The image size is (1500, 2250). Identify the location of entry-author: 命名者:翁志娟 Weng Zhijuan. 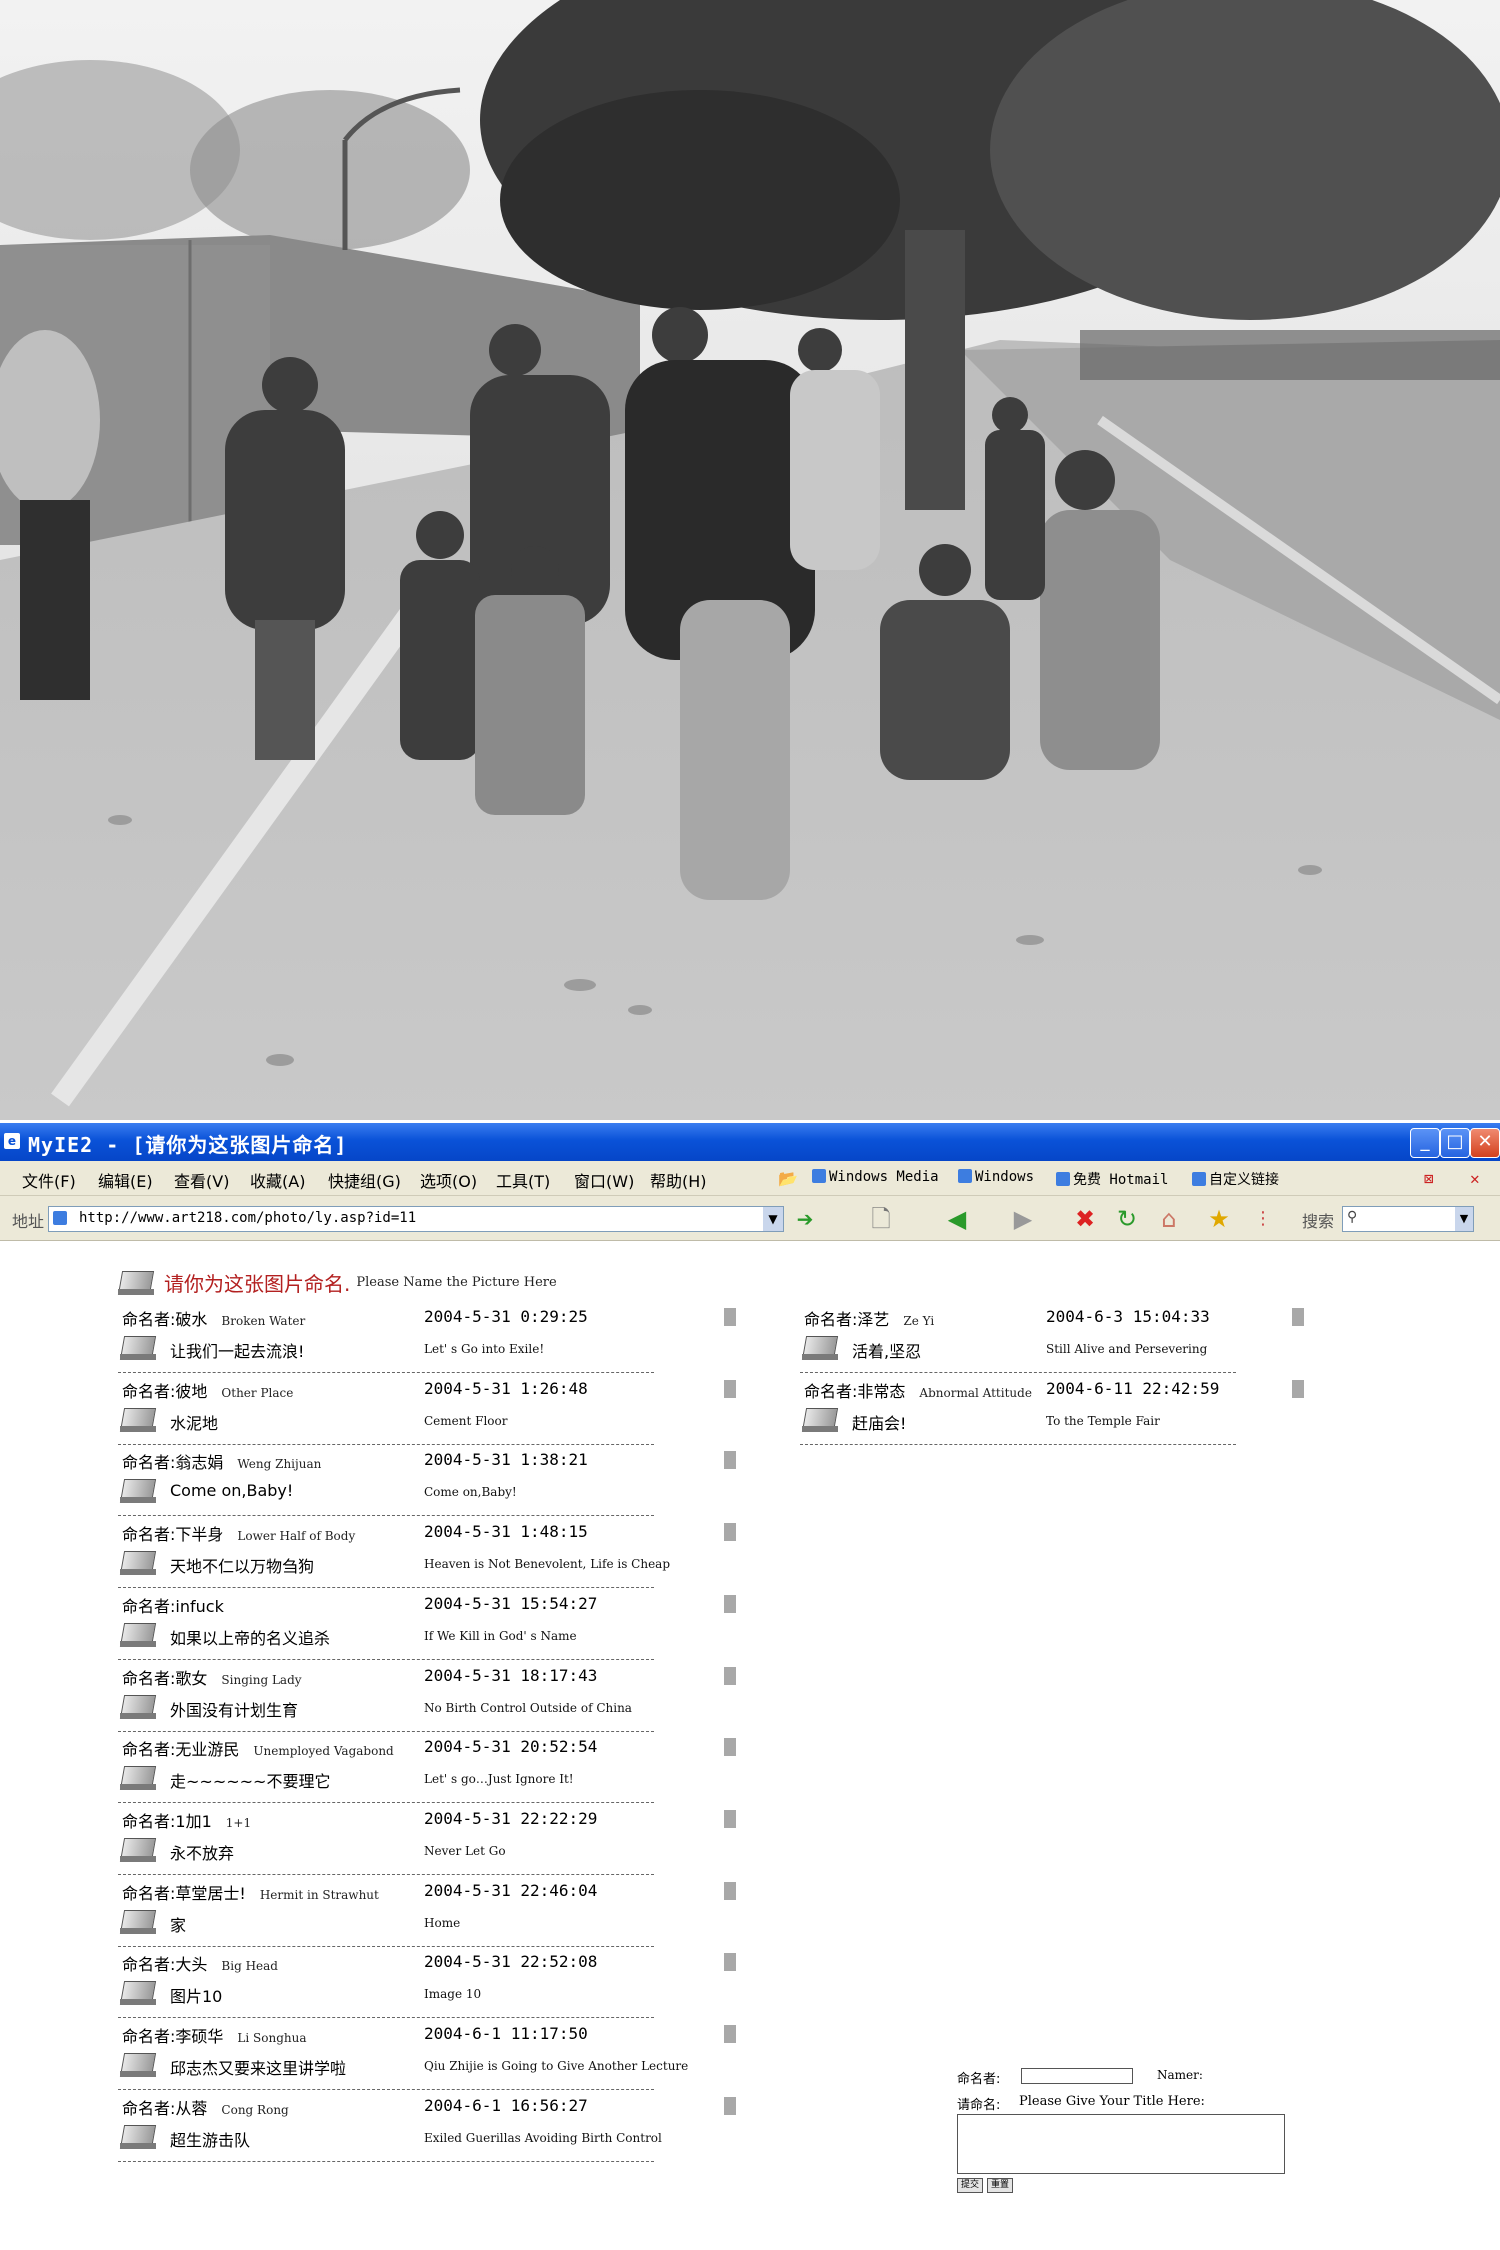
(221, 1461).